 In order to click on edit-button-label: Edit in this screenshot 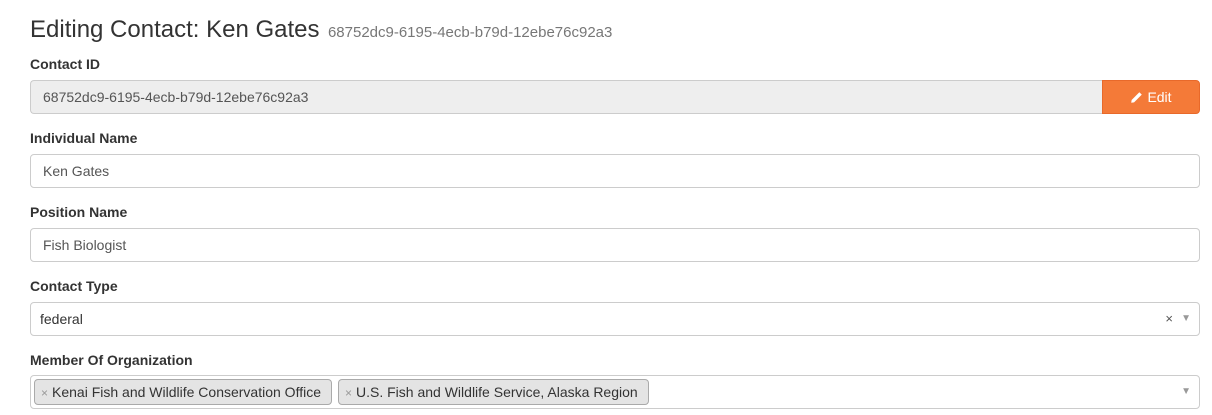, I will do `click(1159, 97)`.